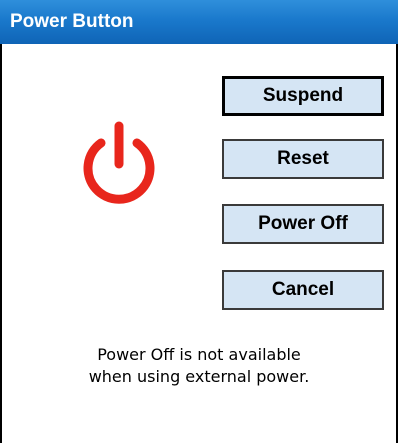 This screenshot has height=443, width=398. I want to click on reset-button: Reset, so click(303, 159).